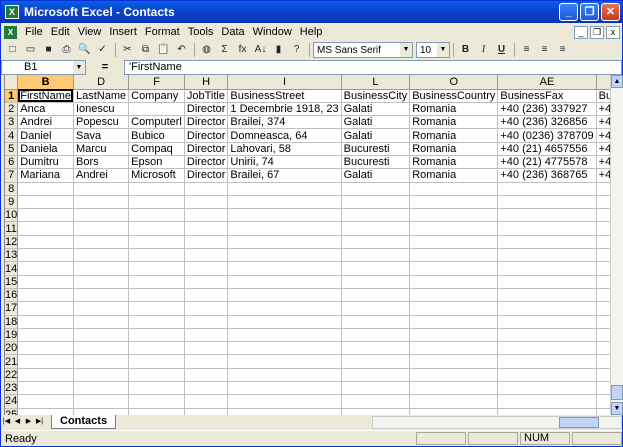  Describe the element at coordinates (28, 422) in the screenshot. I see `next-sheet-icon: ▶` at that location.